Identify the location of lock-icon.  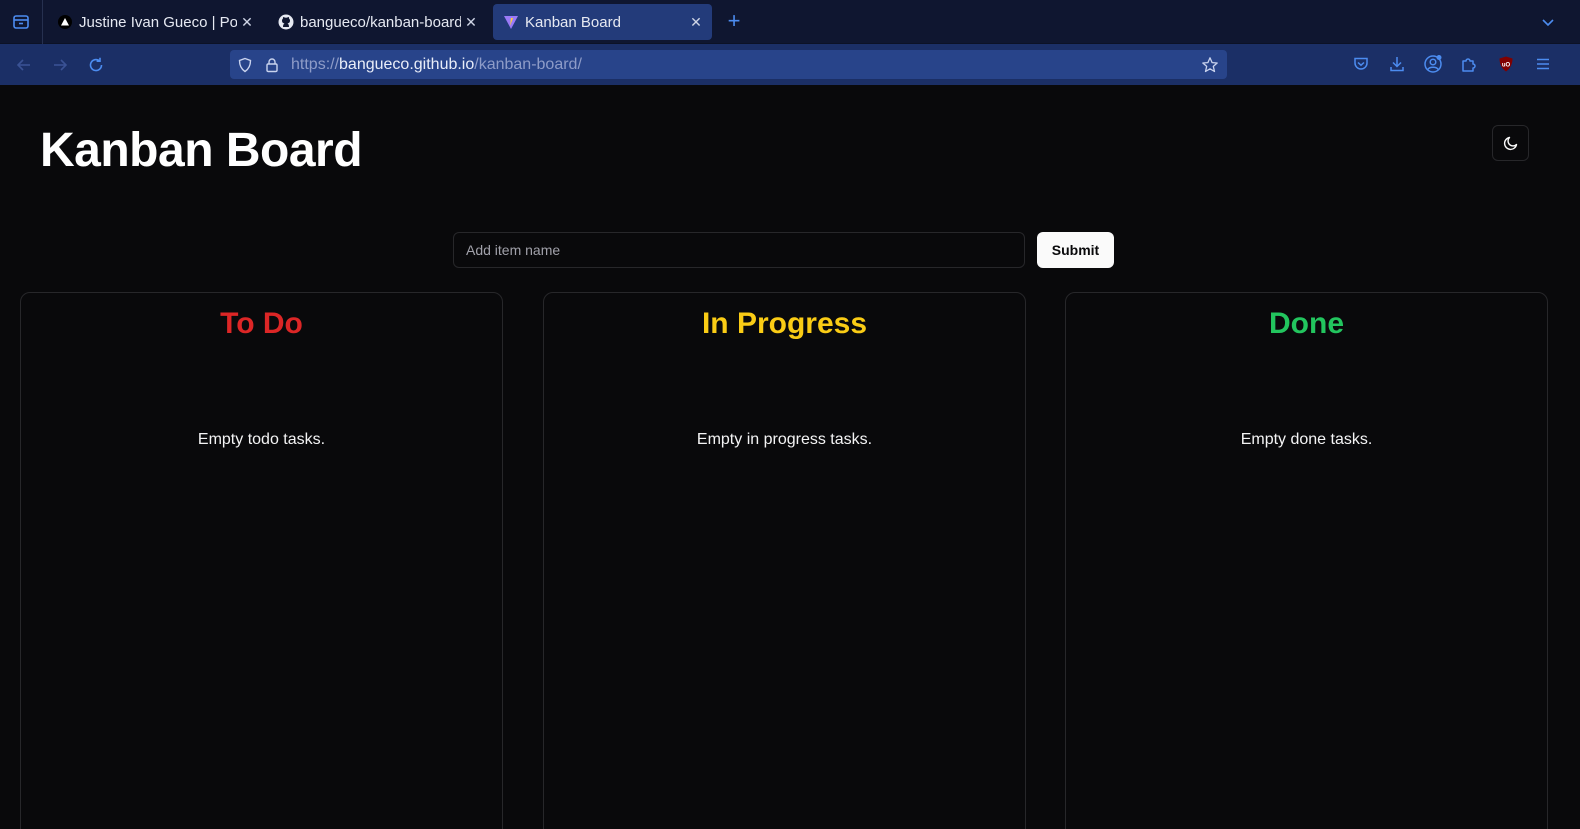
(272, 65).